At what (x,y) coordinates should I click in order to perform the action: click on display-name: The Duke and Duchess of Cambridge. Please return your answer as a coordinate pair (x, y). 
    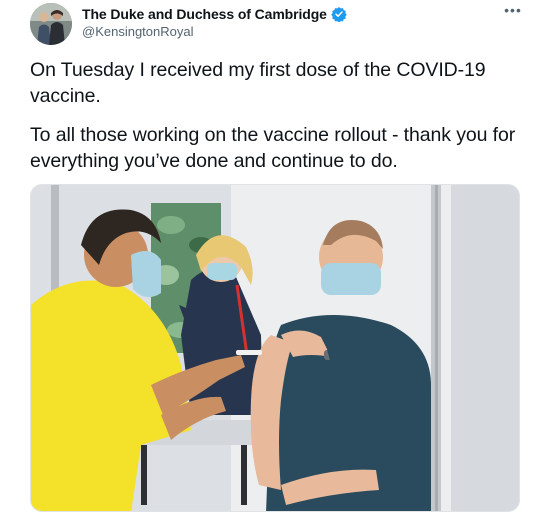
    Looking at the image, I should click on (204, 14).